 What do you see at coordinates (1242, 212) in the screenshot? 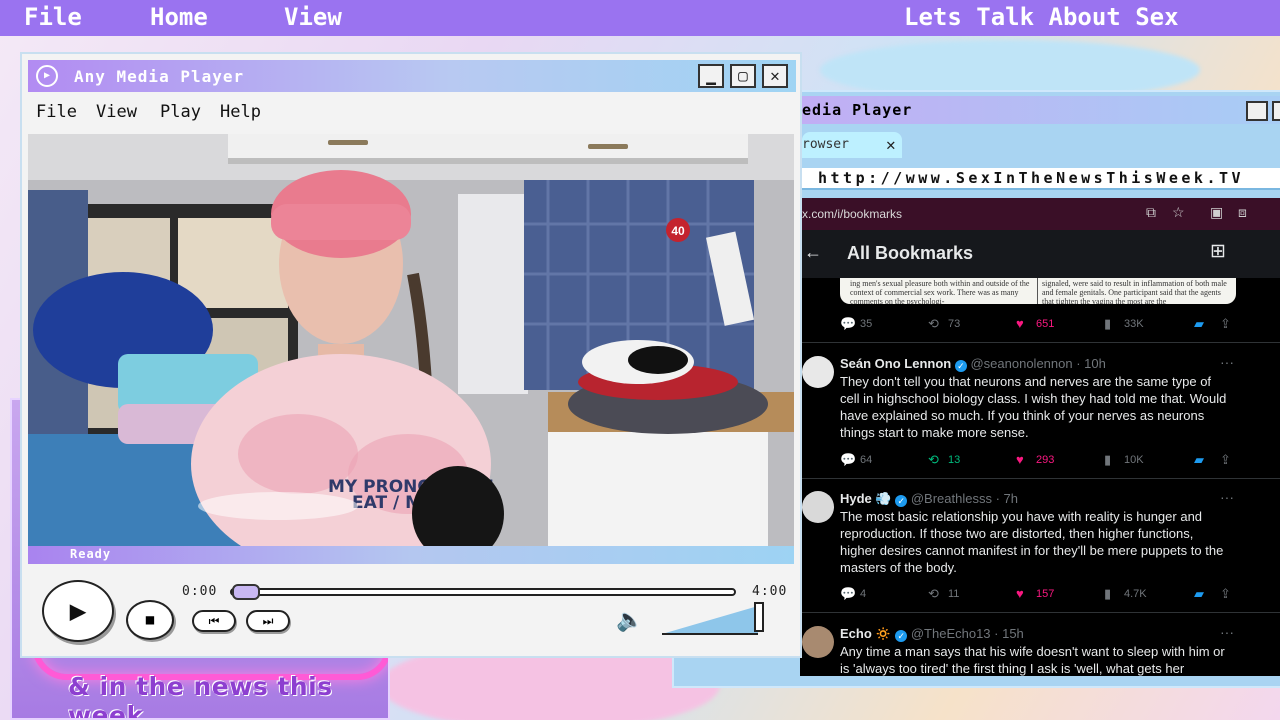
I see `puzzle-icon: ⧈` at bounding box center [1242, 212].